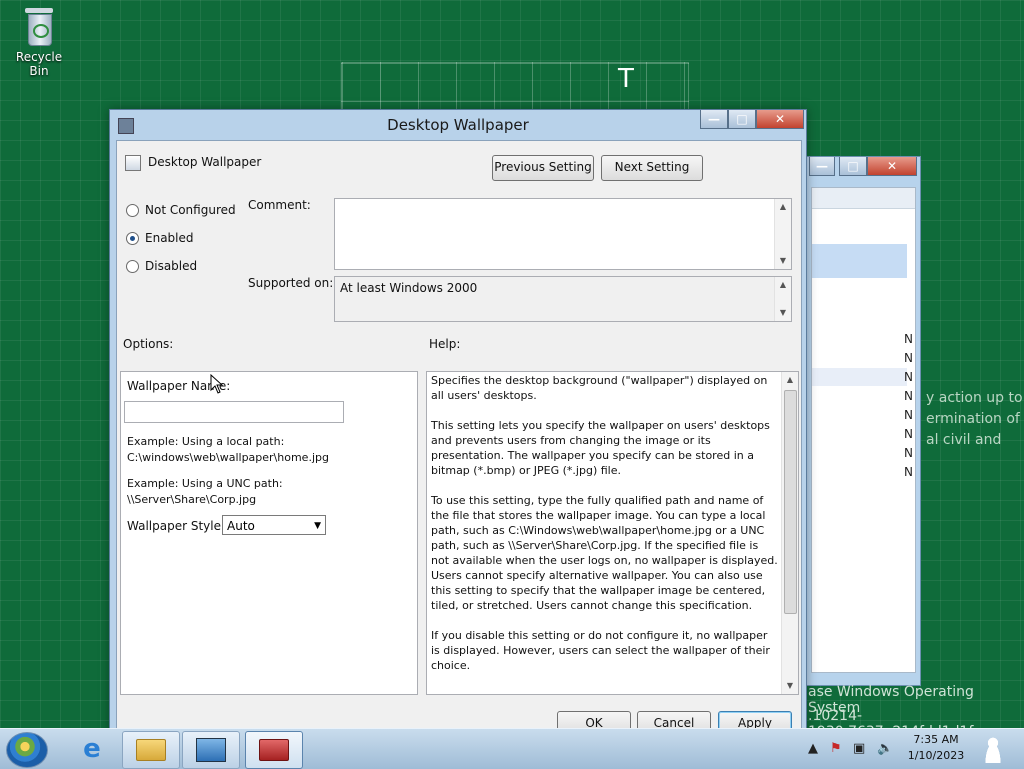  Describe the element at coordinates (859, 748) in the screenshot. I see `network-icon: ▣` at that location.